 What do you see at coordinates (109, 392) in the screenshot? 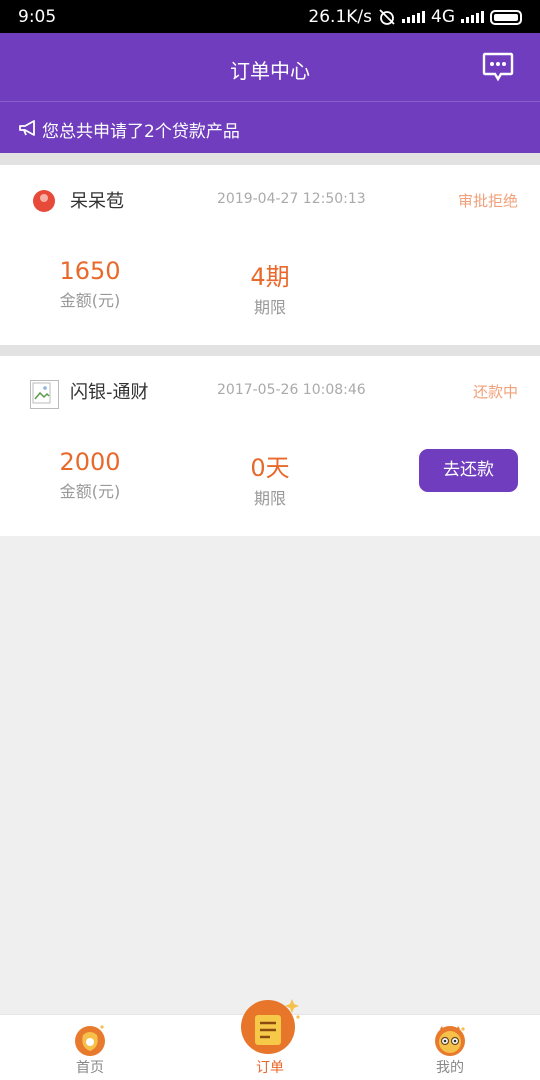
I see `product-name: 闪银-通财` at bounding box center [109, 392].